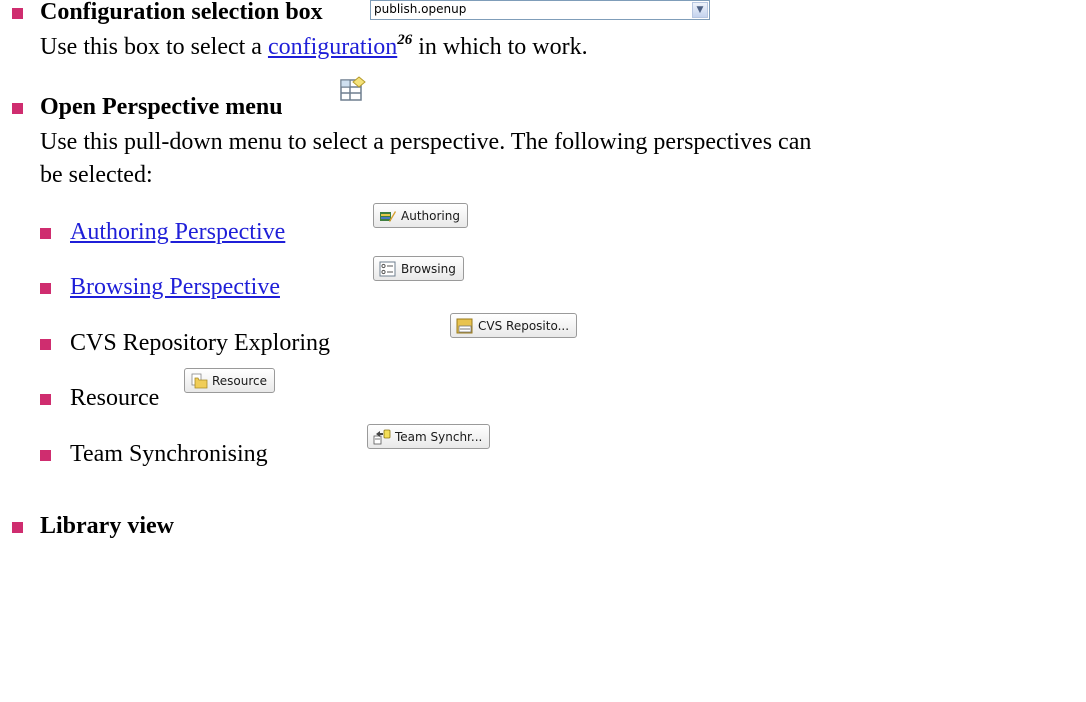  What do you see at coordinates (240, 380) in the screenshot?
I see `resource-button-label: Resource` at bounding box center [240, 380].